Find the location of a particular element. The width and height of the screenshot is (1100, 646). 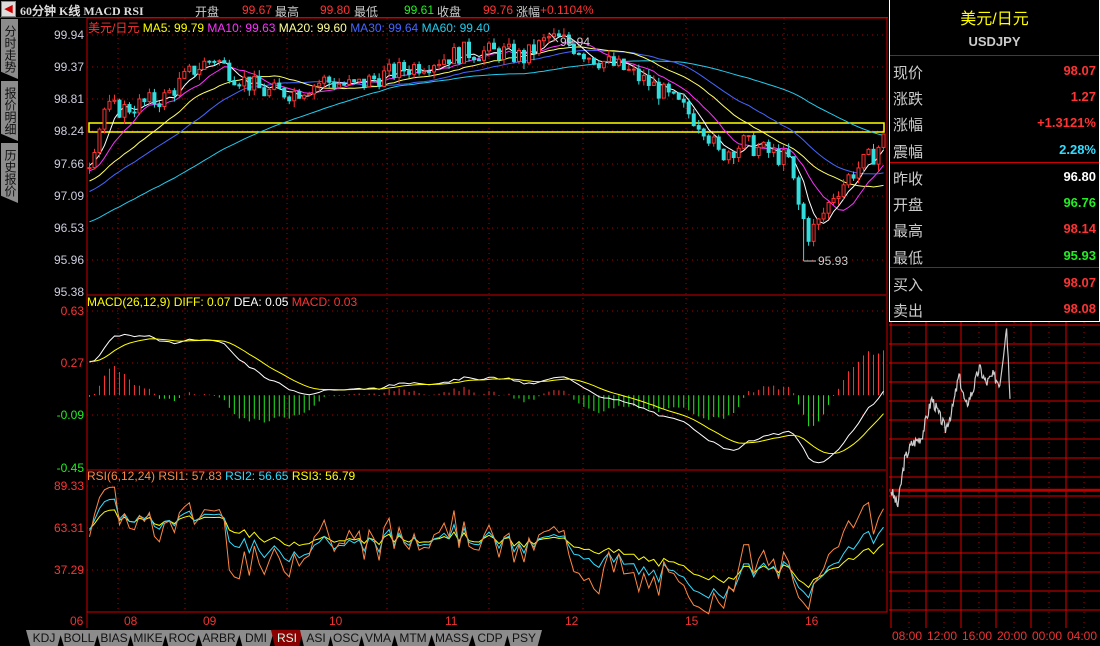

indicator-tab-mass: MASS is located at coordinates (452, 638).